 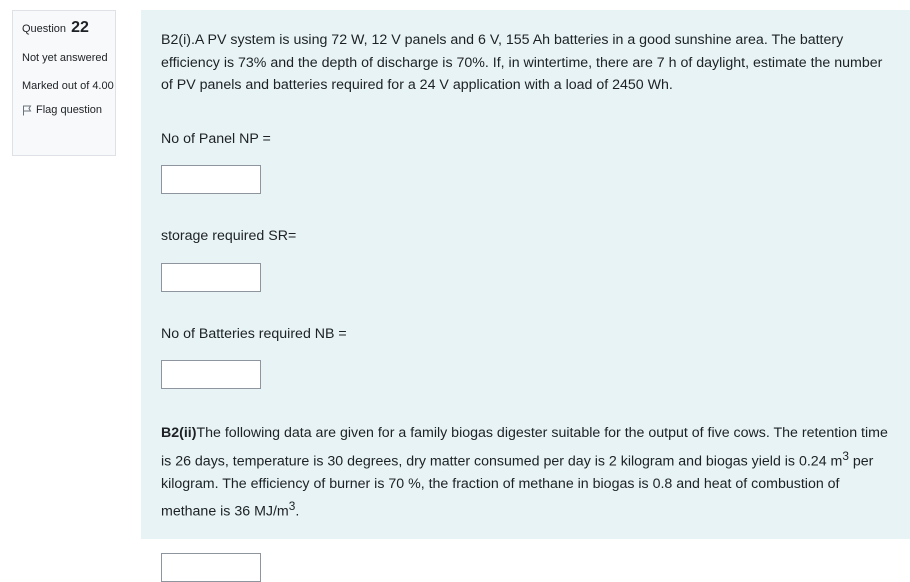 What do you see at coordinates (254, 333) in the screenshot?
I see `batteries-label: No of Batteries required NB =` at bounding box center [254, 333].